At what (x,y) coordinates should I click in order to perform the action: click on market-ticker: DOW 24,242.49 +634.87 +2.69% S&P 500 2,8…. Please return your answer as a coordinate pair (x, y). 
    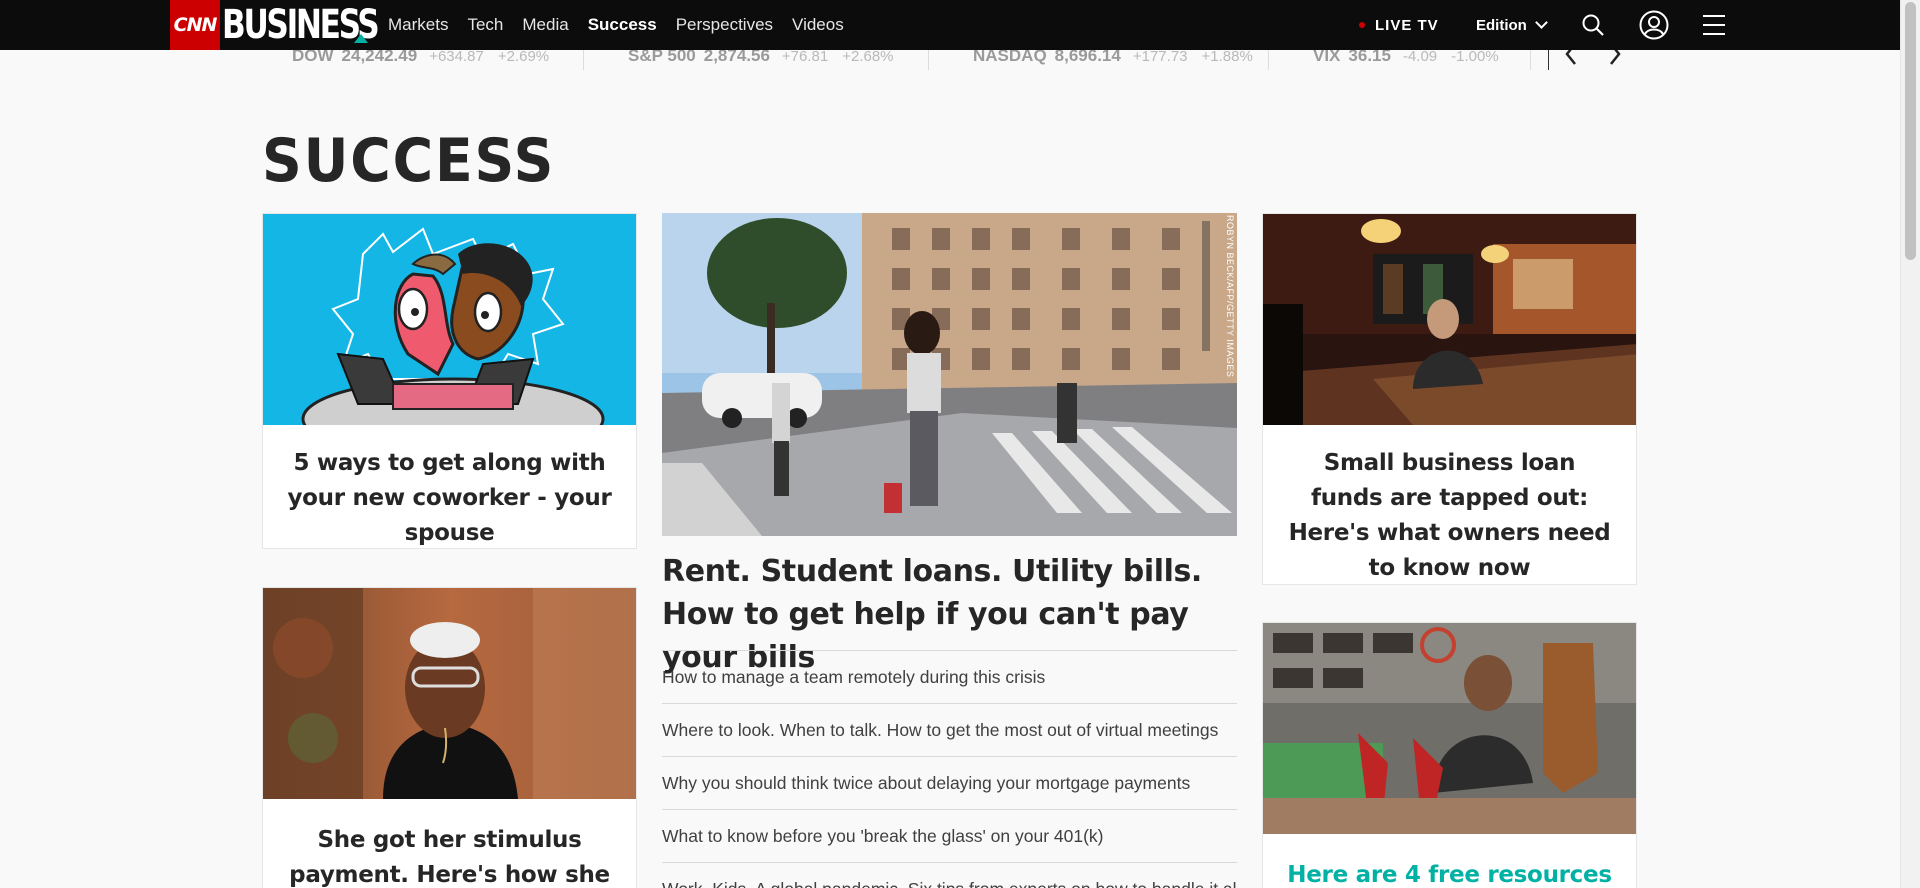
    Looking at the image, I should click on (950, 61).